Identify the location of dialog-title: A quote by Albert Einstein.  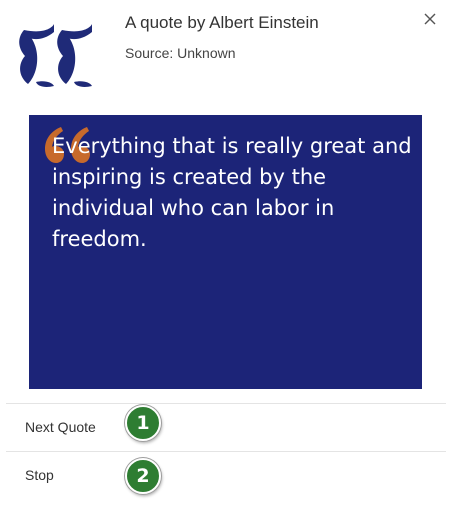
(222, 22).